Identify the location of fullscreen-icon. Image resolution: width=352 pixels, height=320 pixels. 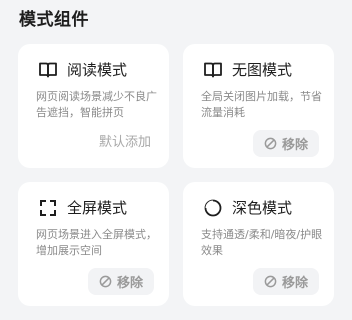
(48, 208).